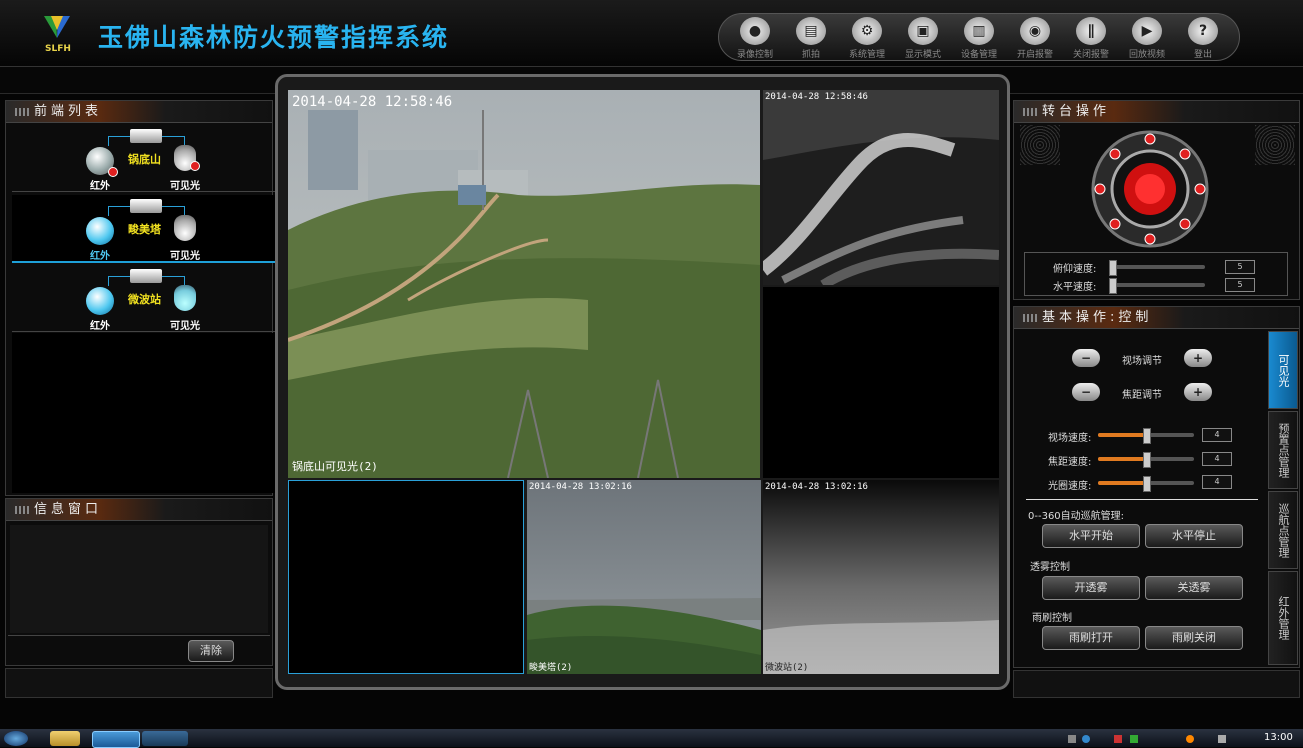 The image size is (1303, 748). What do you see at coordinates (1198, 358) in the screenshot?
I see `fov-plus-button: +` at bounding box center [1198, 358].